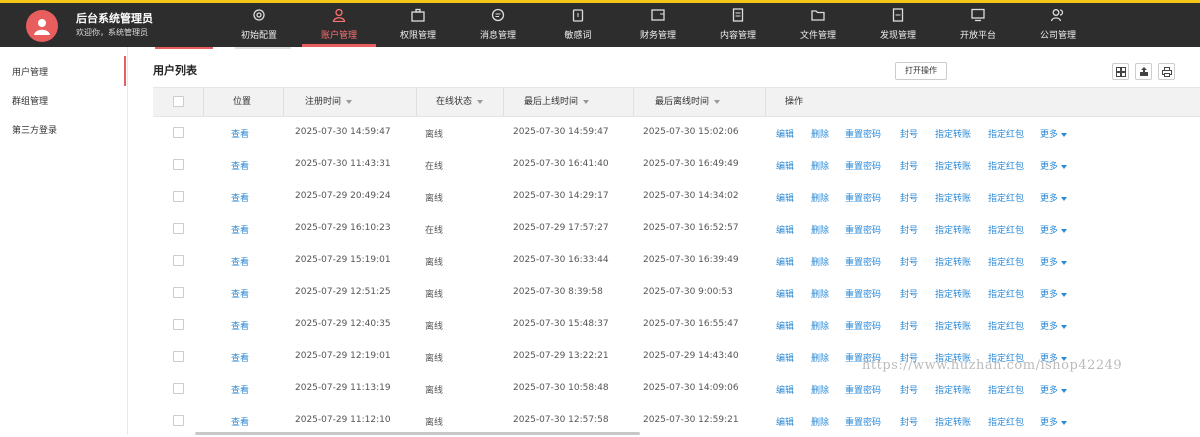  I want to click on nav-item-7: 文件管理, so click(818, 25).